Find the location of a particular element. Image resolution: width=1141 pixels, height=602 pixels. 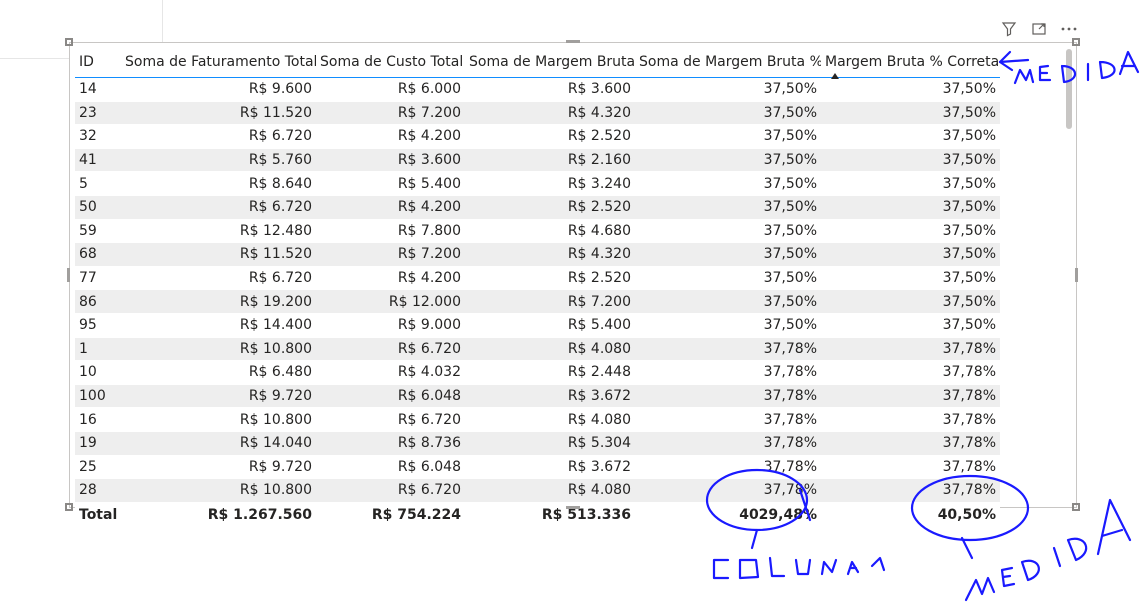

resize-handle-top-left is located at coordinates (69, 42).